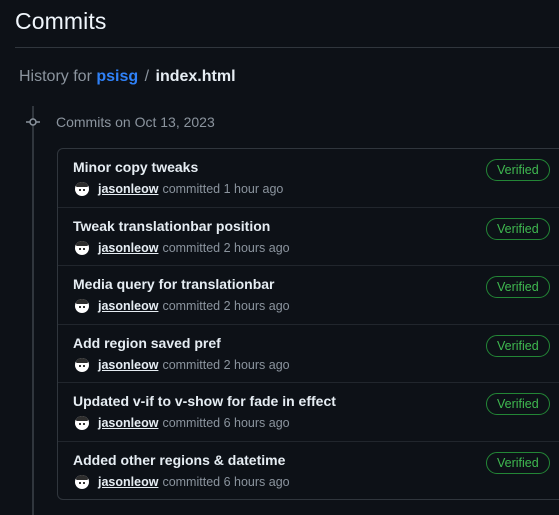  What do you see at coordinates (179, 460) in the screenshot?
I see `commit-title-link: Added other regions & datetime` at bounding box center [179, 460].